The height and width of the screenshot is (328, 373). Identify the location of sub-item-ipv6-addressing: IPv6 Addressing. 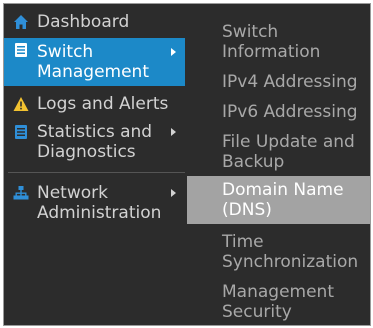
(278, 112).